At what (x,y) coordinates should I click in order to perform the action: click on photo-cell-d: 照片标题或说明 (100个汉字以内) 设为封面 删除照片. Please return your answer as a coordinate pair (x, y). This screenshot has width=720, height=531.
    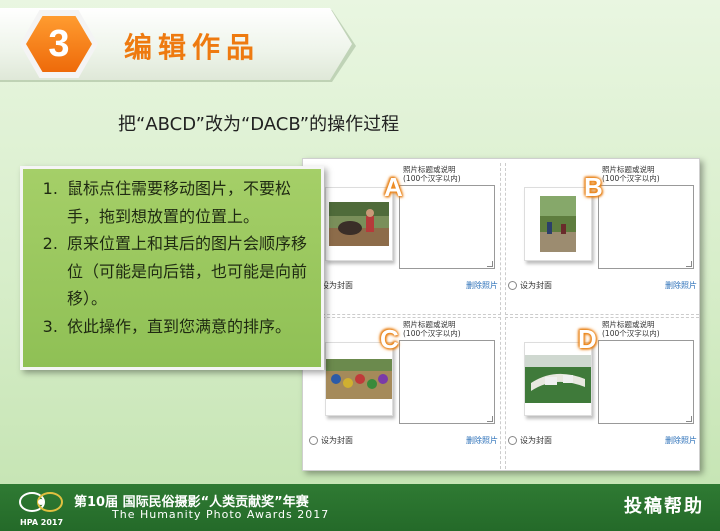
    Looking at the image, I should click on (602, 393).